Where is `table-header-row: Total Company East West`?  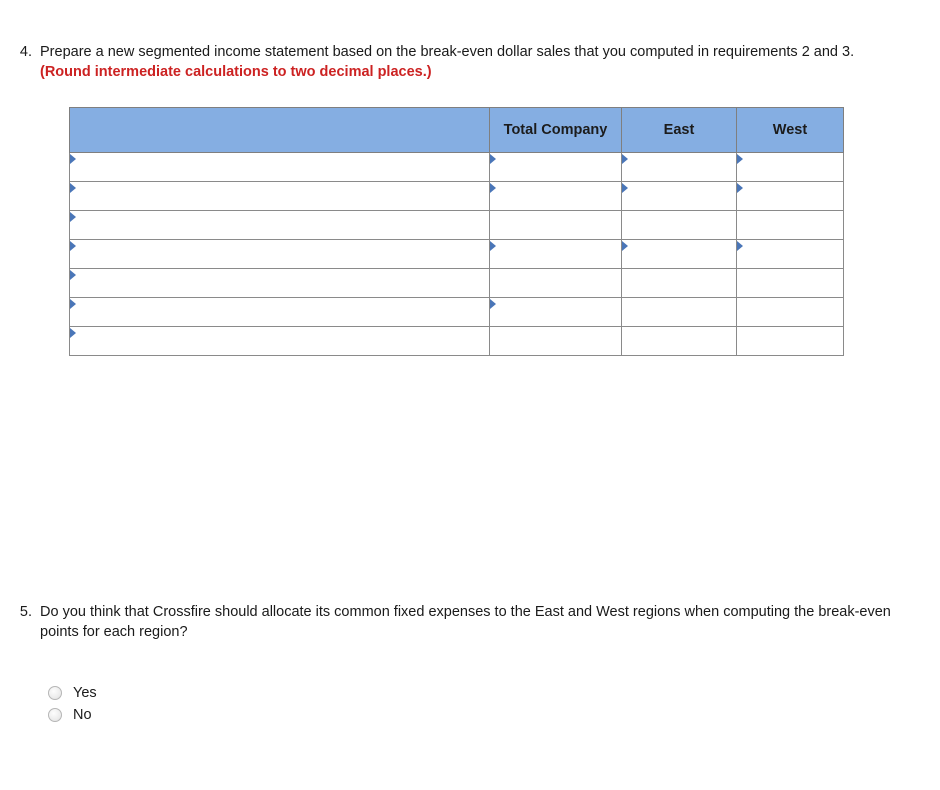
table-header-row: Total Company East West is located at coordinates (456, 130).